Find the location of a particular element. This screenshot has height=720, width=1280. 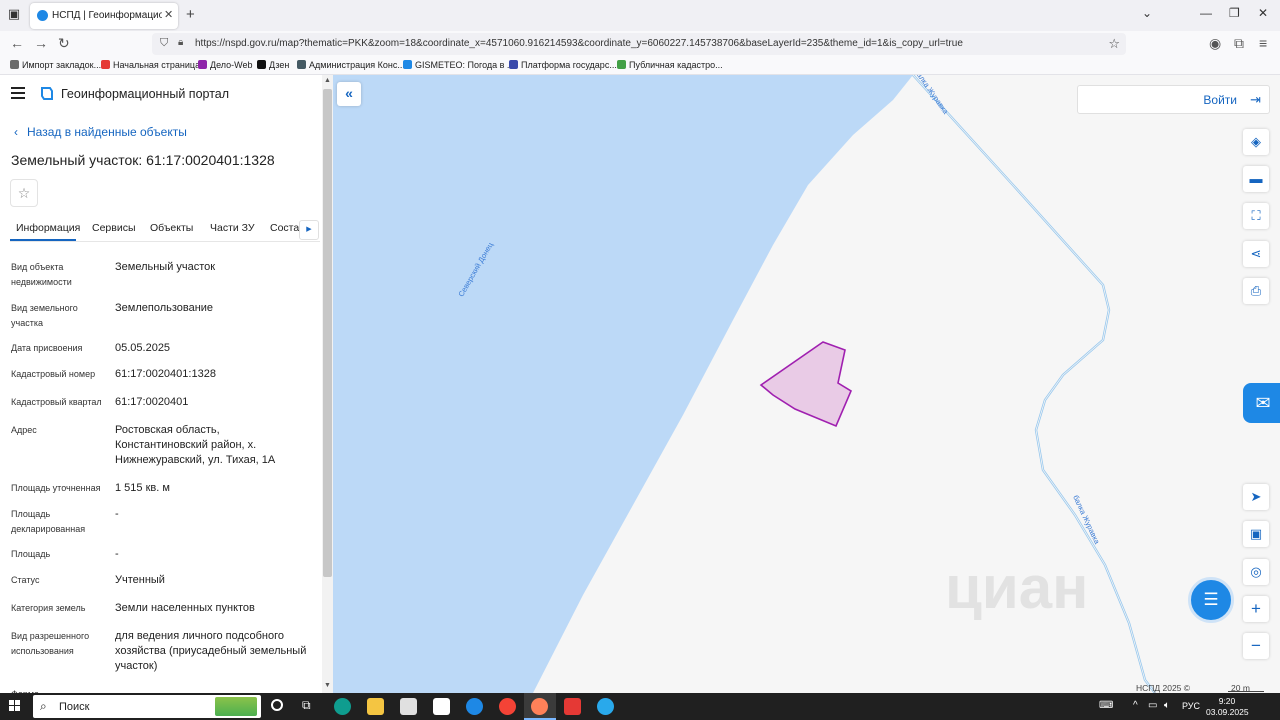

browser-tab-active: НСПД | Геоинформационный ✕ is located at coordinates (104, 16).